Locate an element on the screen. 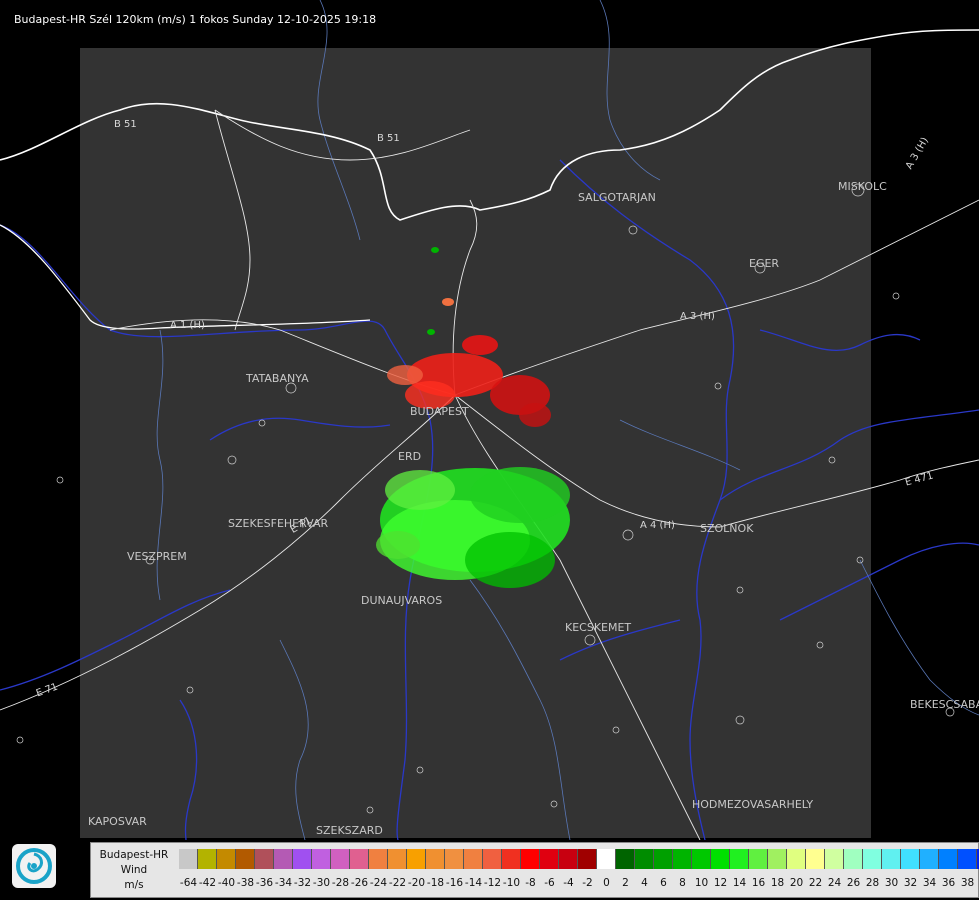  legend-tick-label: 10 is located at coordinates (701, 883).